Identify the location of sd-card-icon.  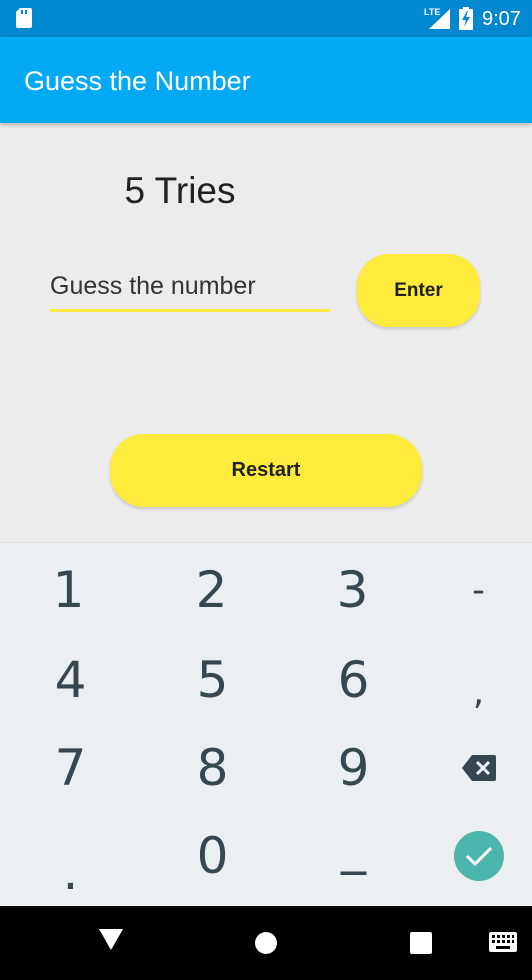
(24, 18).